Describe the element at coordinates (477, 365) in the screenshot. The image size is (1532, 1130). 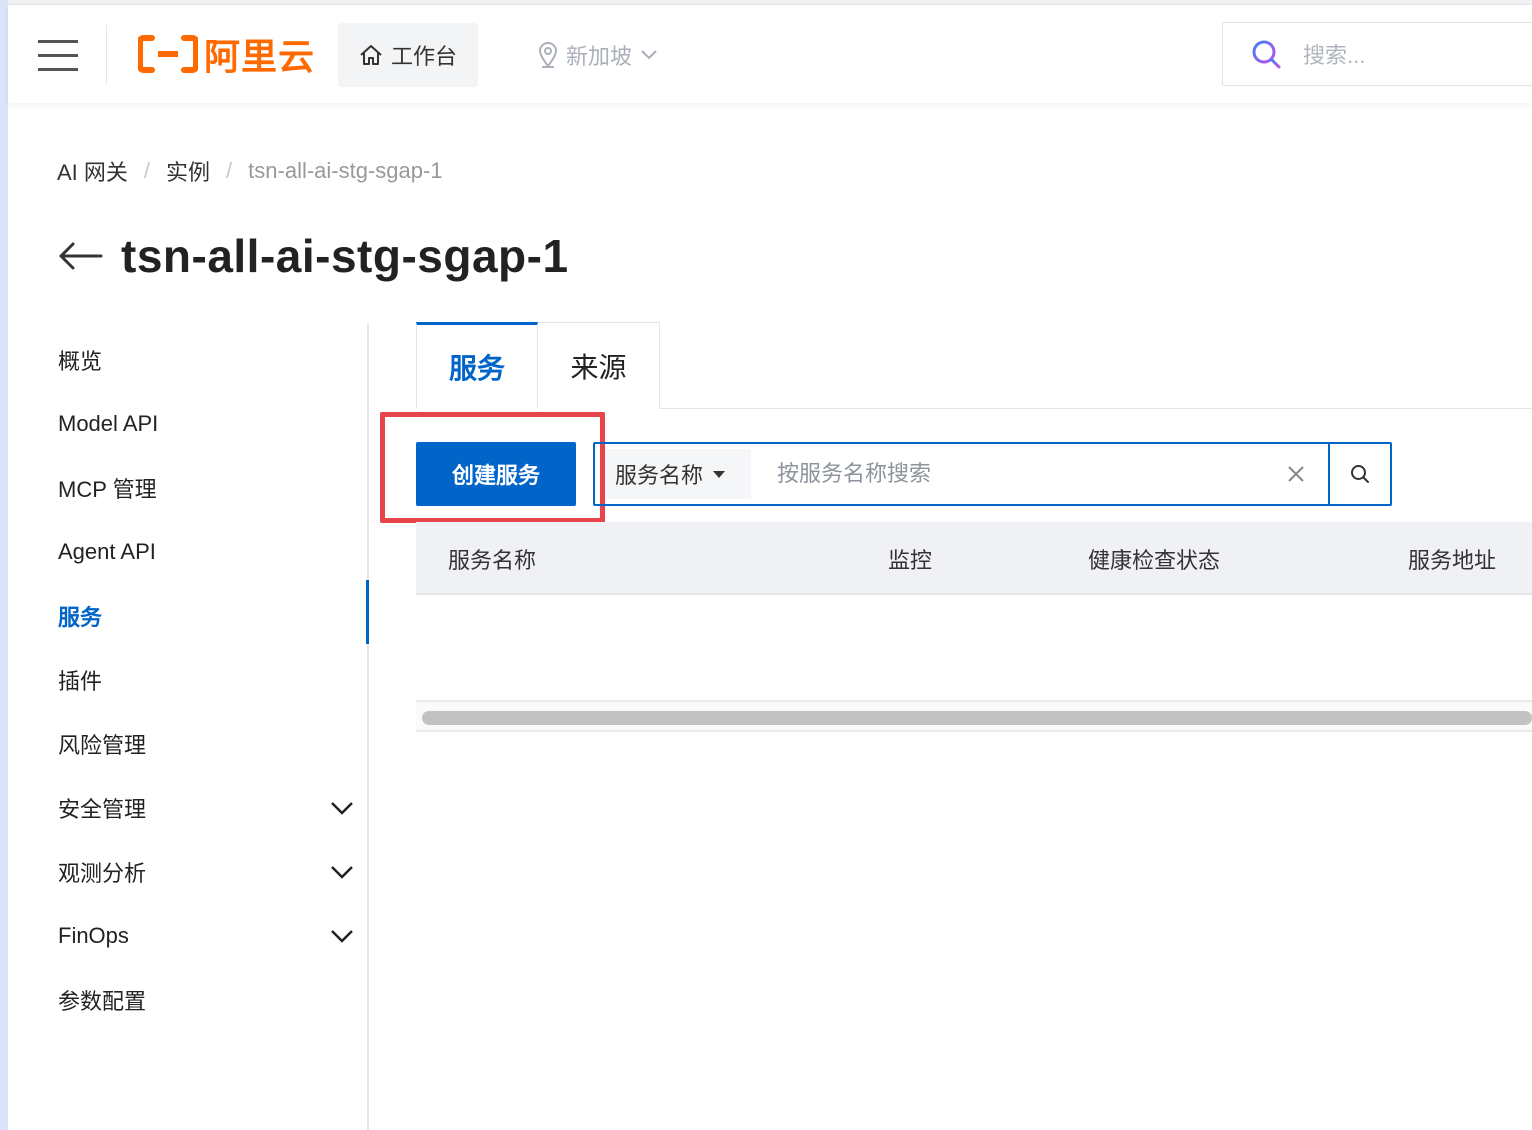
I see `tab-services: 服务` at that location.